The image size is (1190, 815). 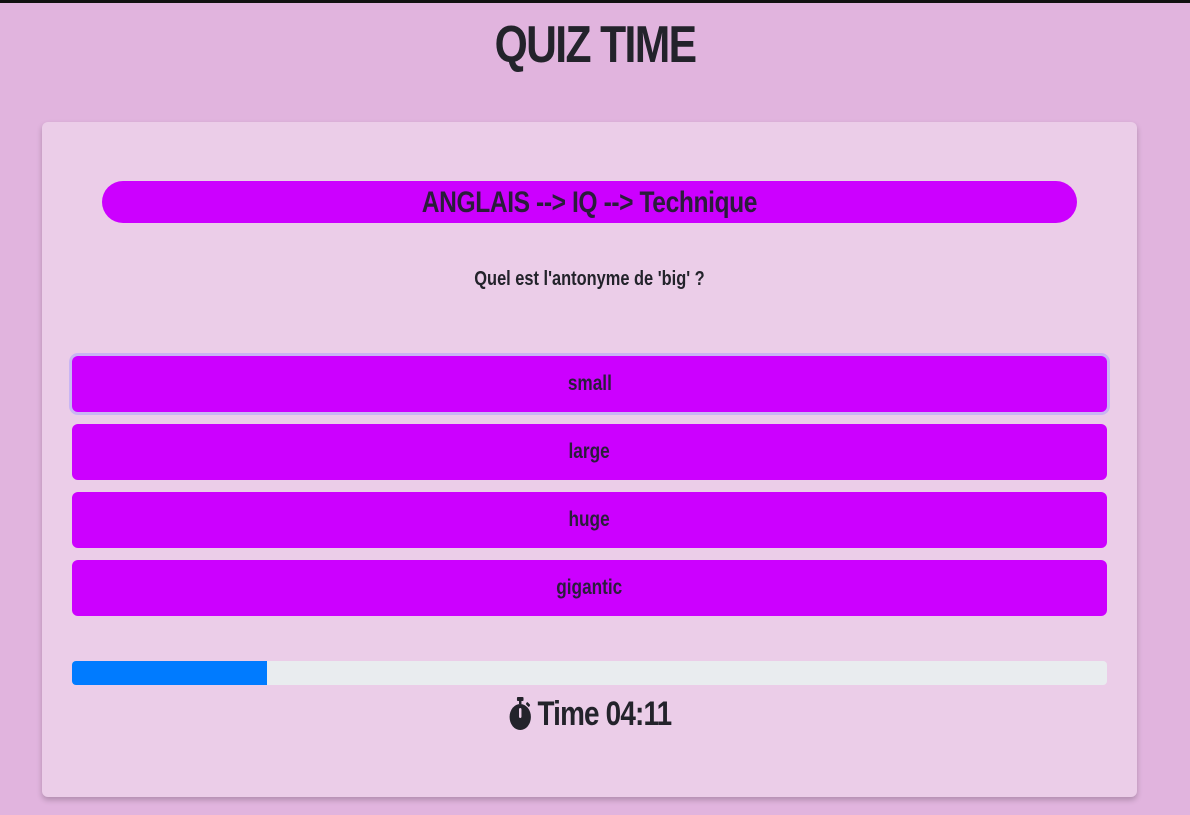 I want to click on answer-label: huge, so click(x=589, y=519).